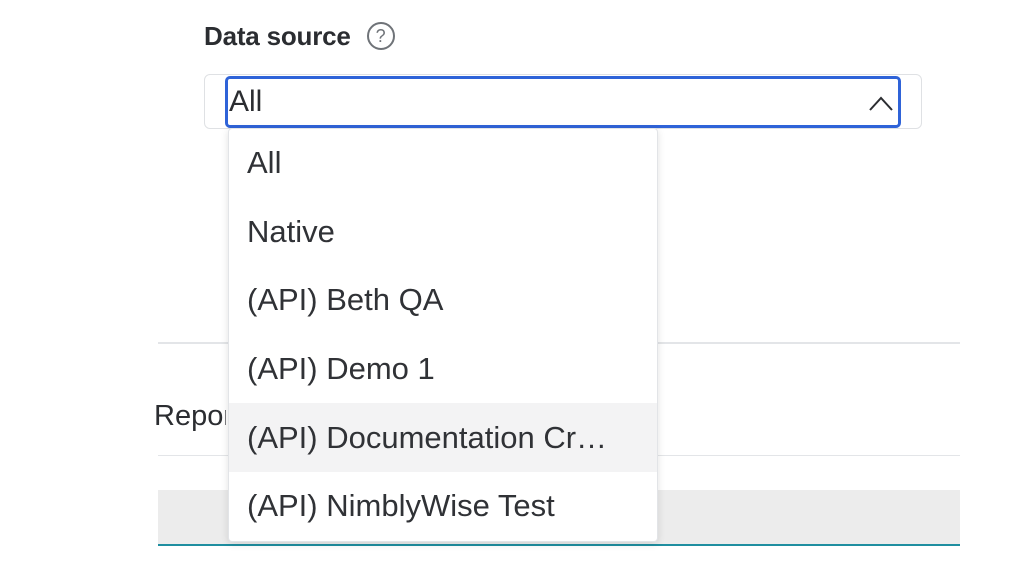 This screenshot has width=1024, height=576. Describe the element at coordinates (443, 369) in the screenshot. I see `option-api-demo-1: (API) Demo 1` at that location.